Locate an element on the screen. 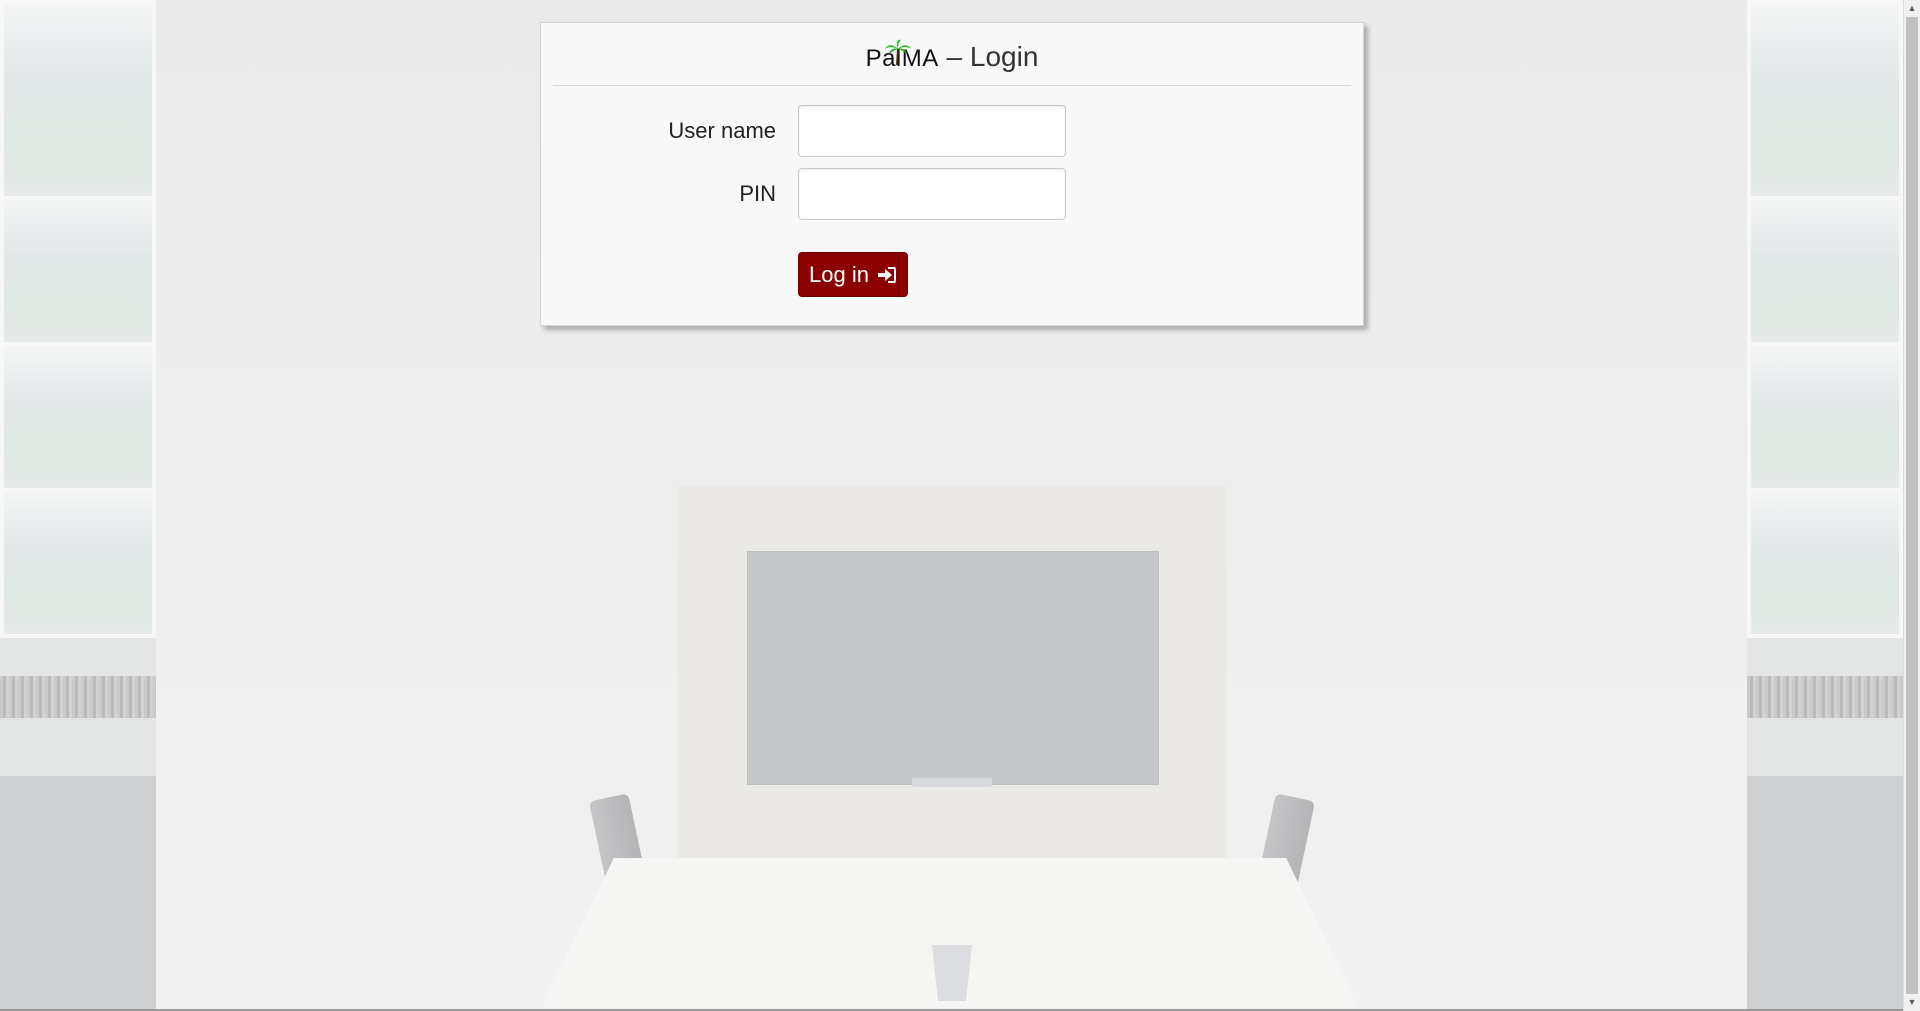  scroll-up-arrow-icon: ▲ is located at coordinates (1912, 8).